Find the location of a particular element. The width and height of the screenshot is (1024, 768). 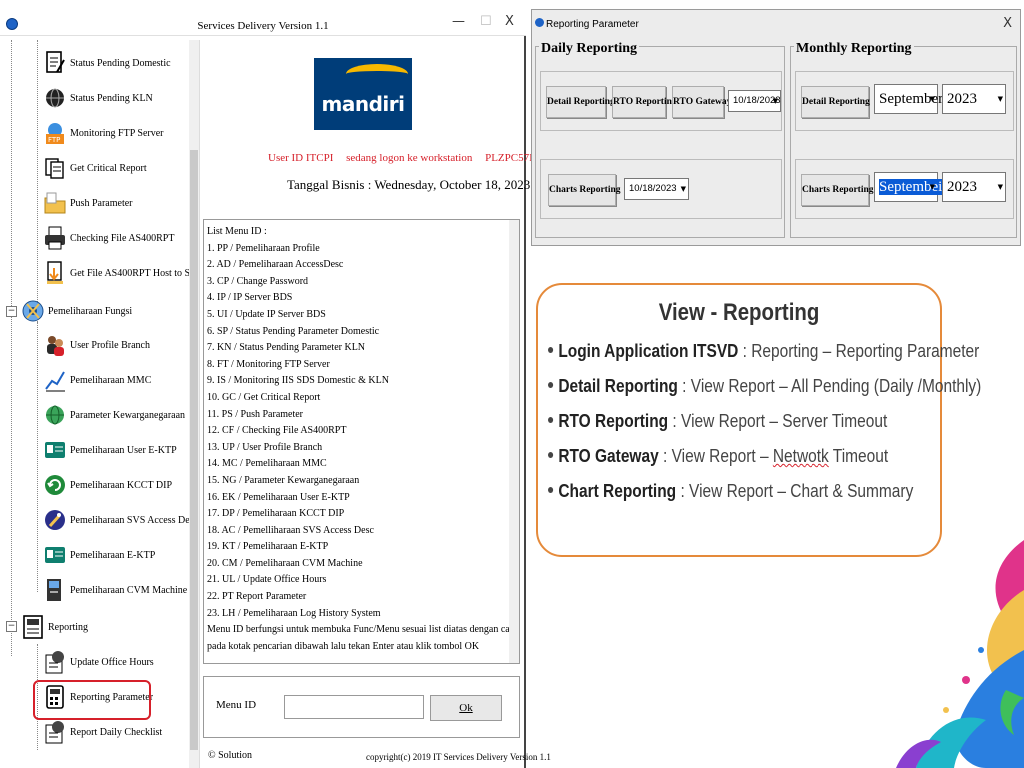

menu-id-input is located at coordinates (354, 707).